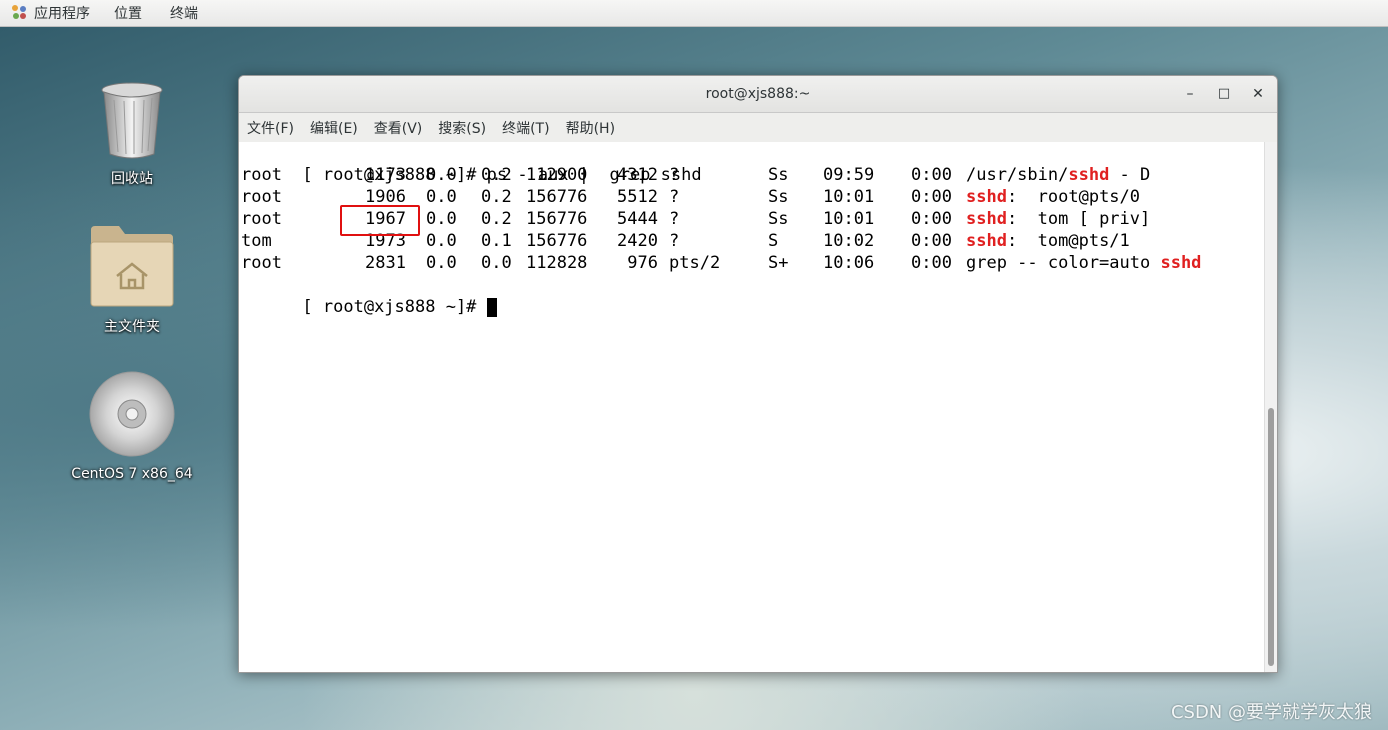 This screenshot has width=1388, height=730. I want to click on cell-vsz: 112828, so click(557, 263).